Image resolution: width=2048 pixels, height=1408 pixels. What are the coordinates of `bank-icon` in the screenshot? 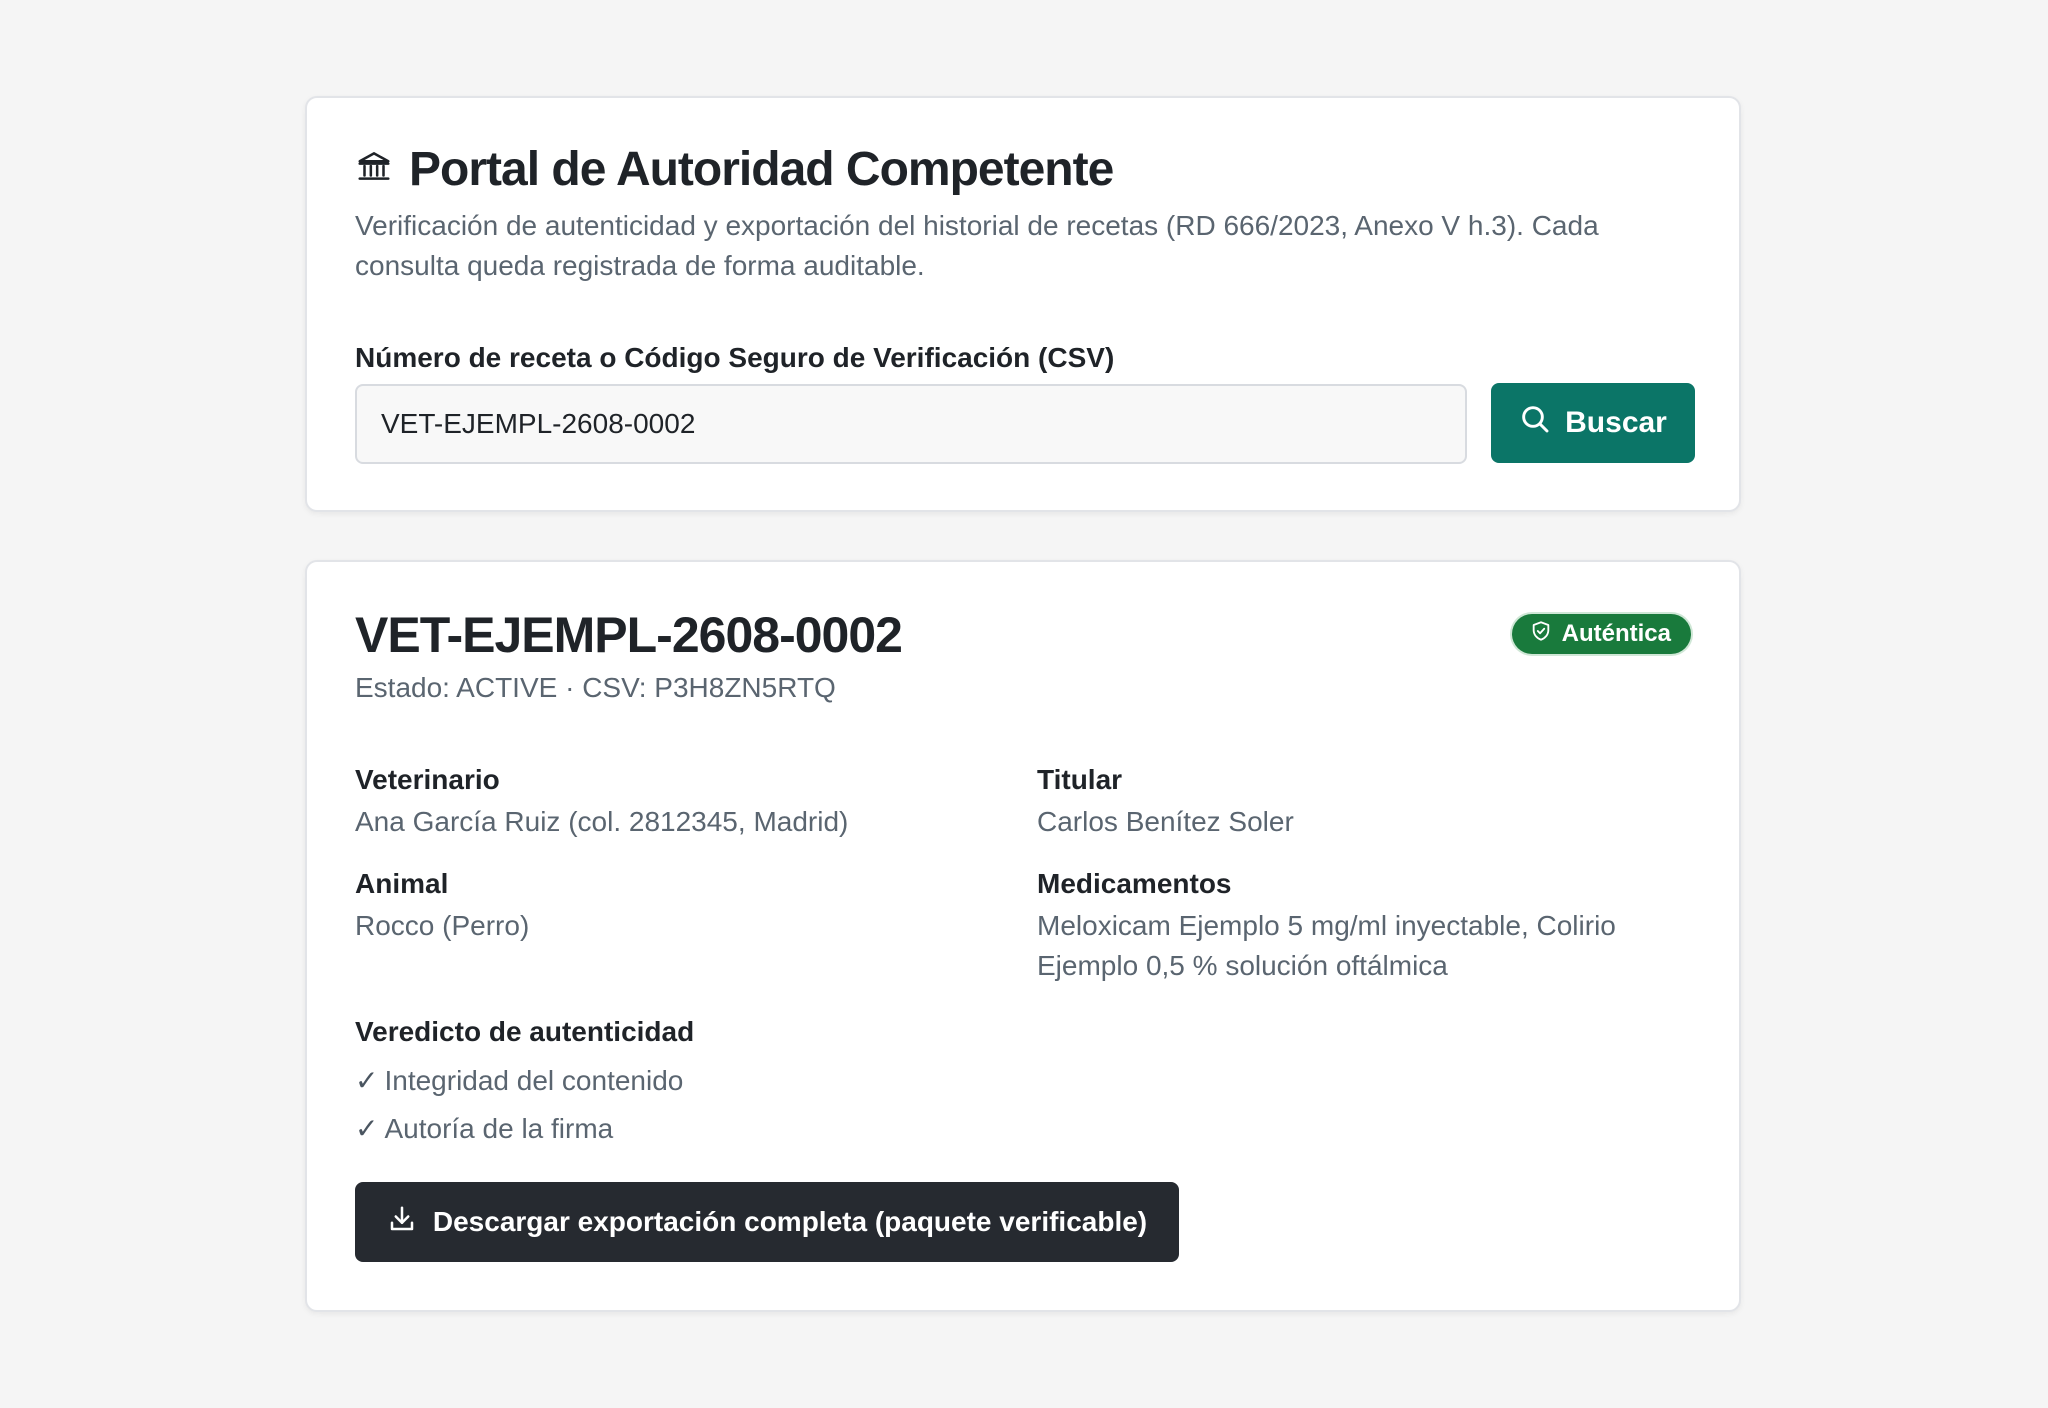 It's located at (374, 169).